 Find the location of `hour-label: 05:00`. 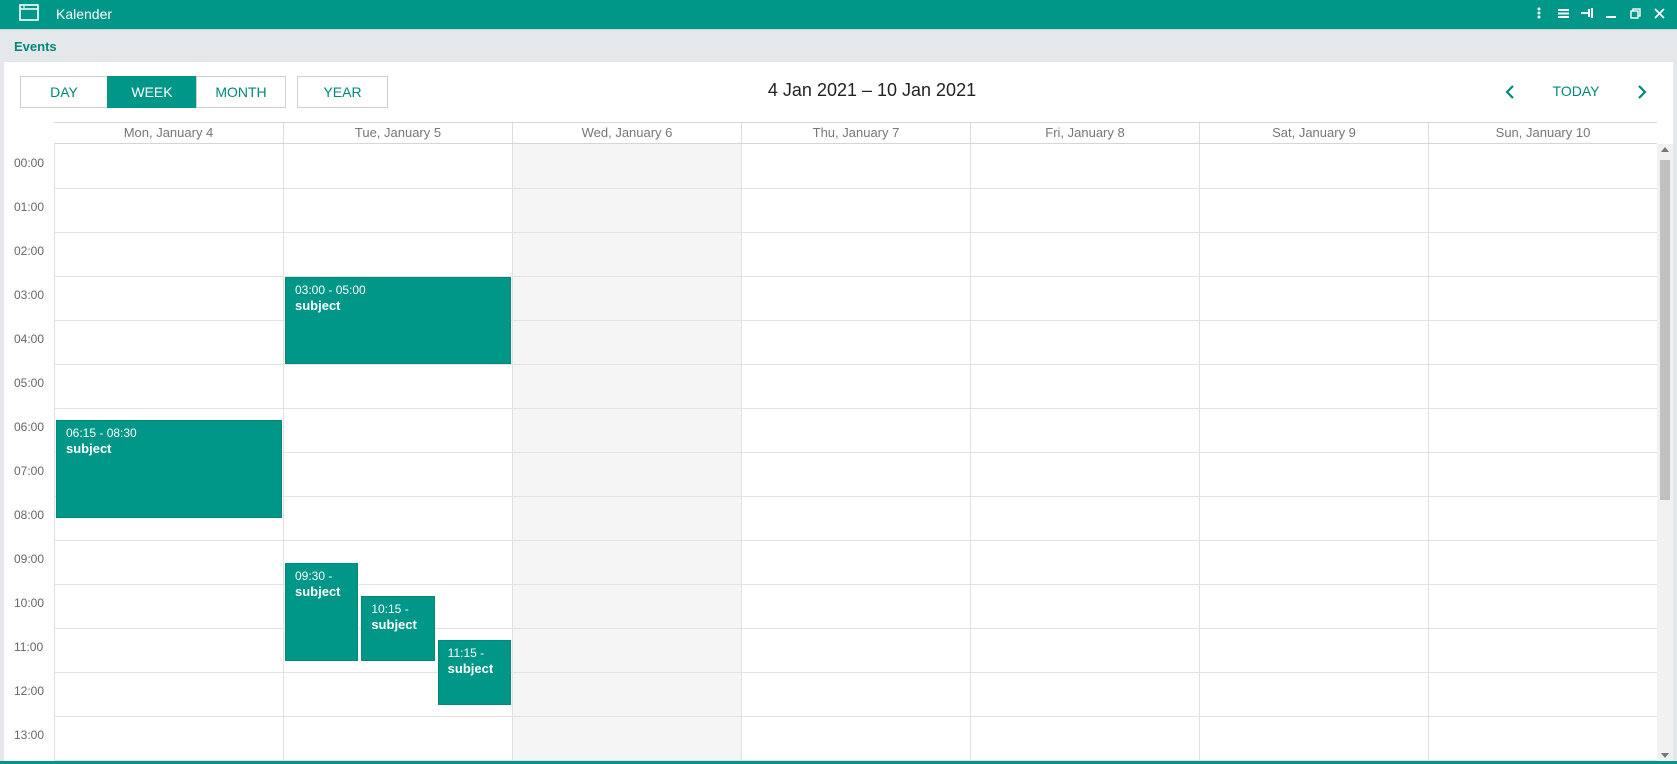

hour-label: 05:00 is located at coordinates (29, 383).